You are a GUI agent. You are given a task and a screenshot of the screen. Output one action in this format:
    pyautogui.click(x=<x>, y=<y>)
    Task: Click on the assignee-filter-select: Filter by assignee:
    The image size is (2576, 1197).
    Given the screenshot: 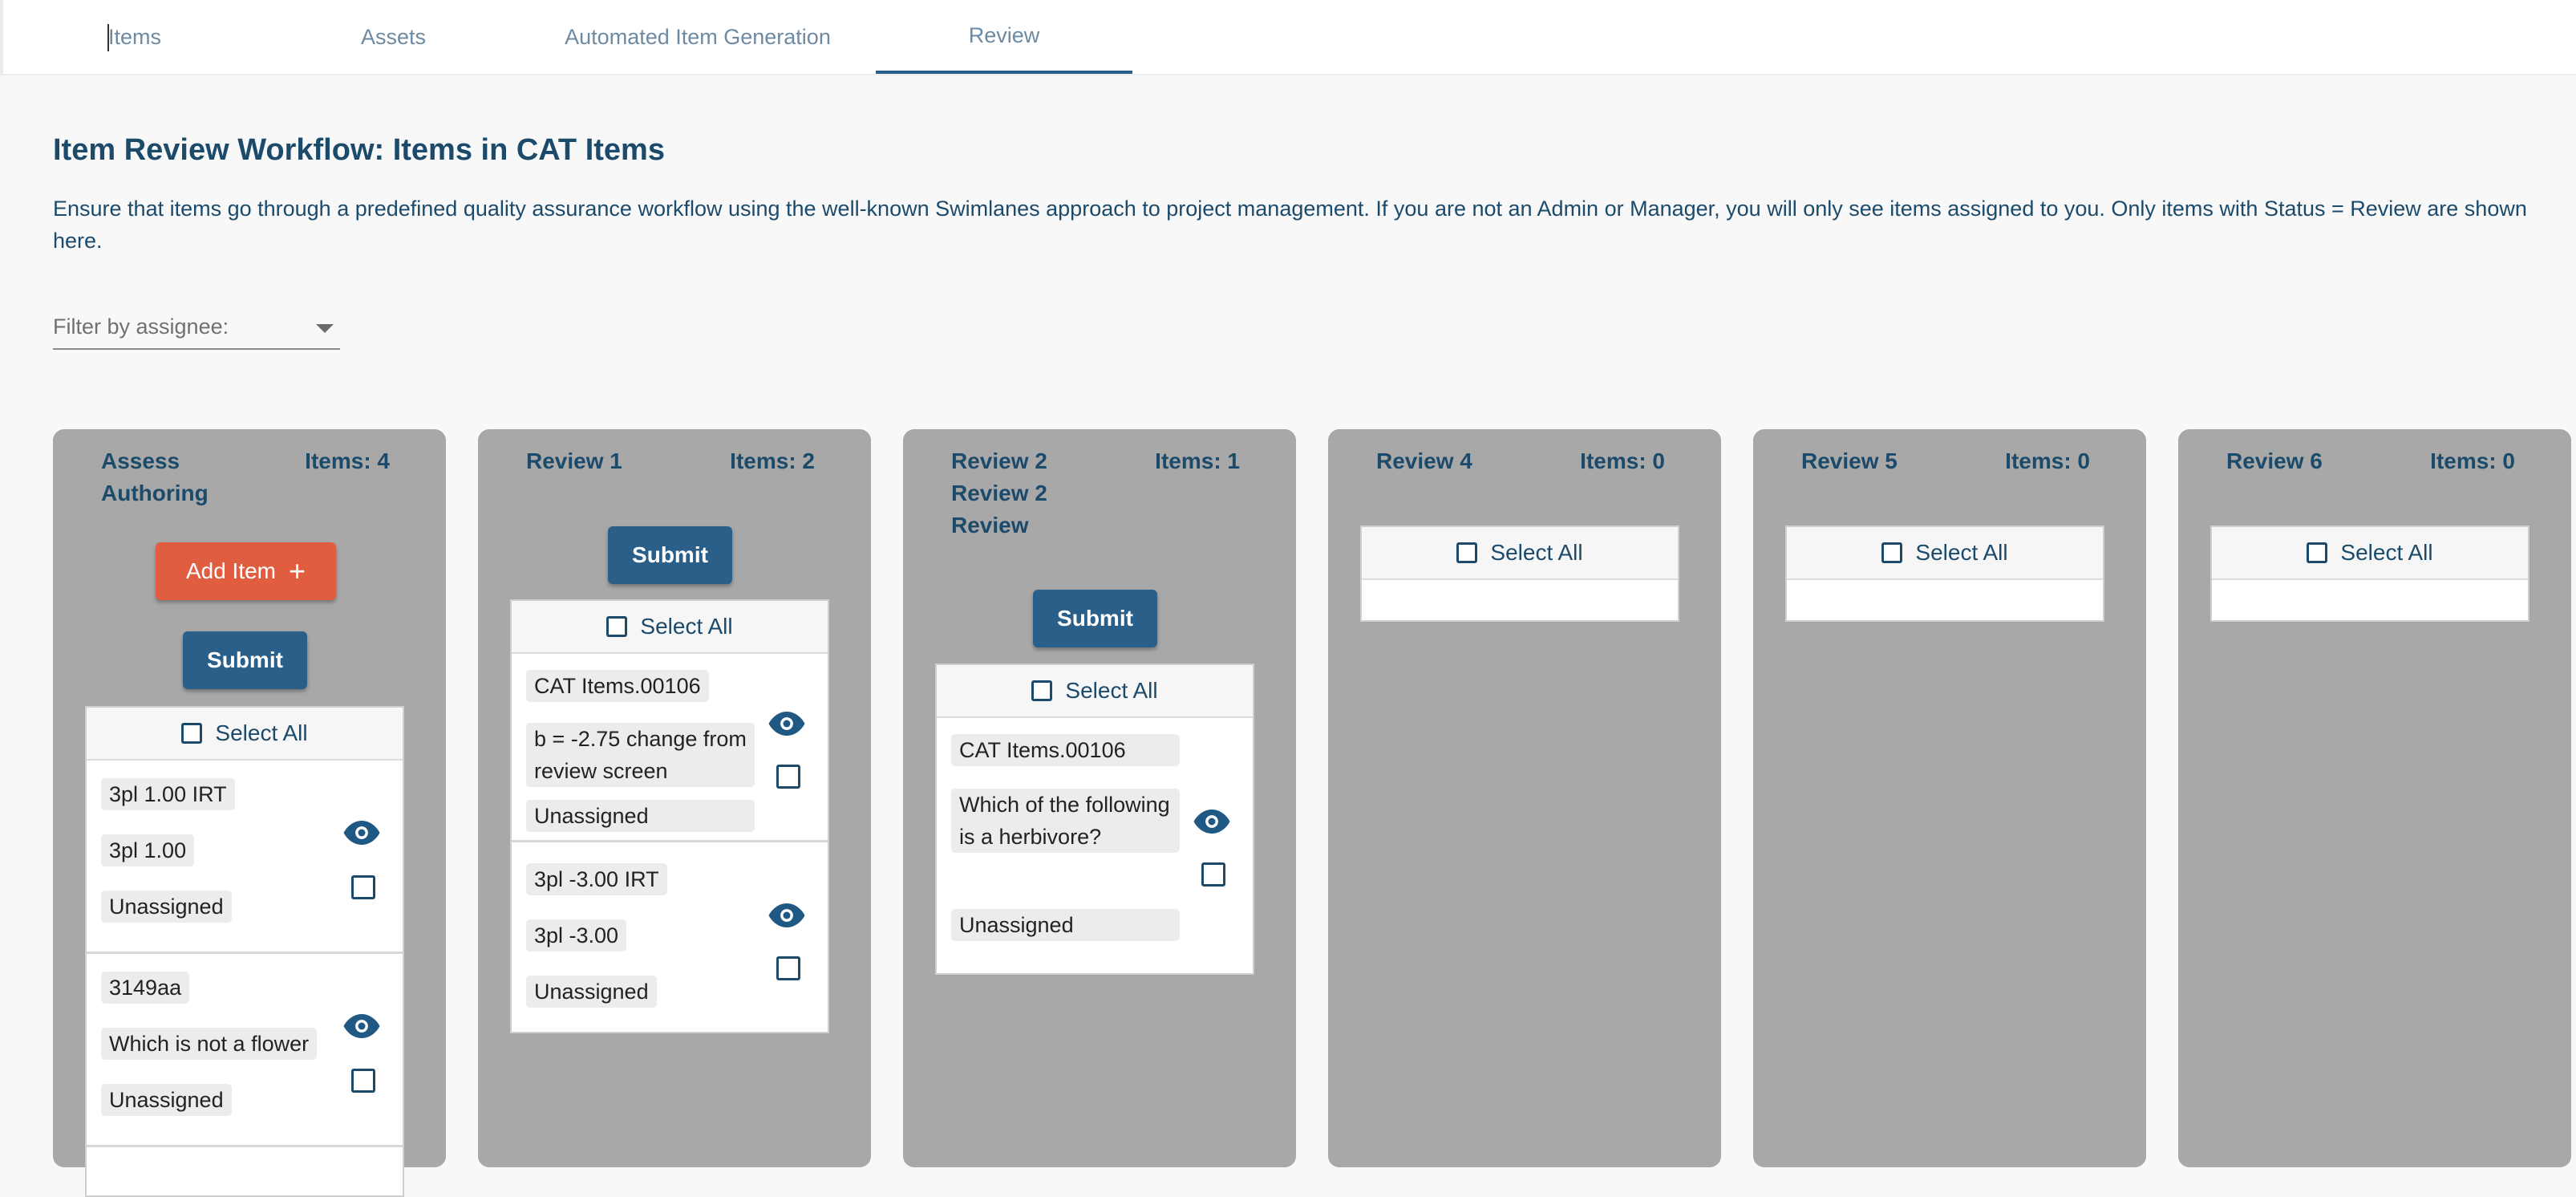 What is the action you would take?
    pyautogui.click(x=196, y=330)
    